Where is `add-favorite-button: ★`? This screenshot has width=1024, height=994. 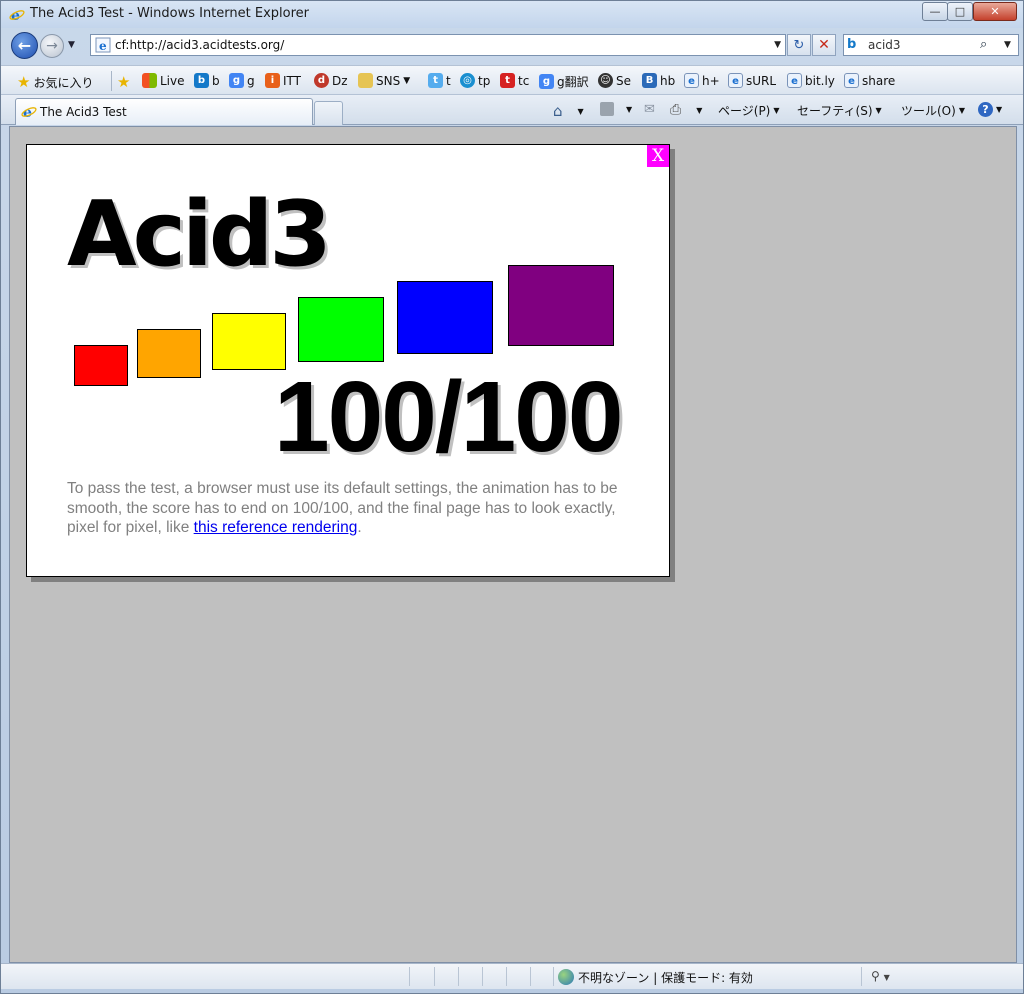 add-favorite-button: ★ is located at coordinates (123, 82).